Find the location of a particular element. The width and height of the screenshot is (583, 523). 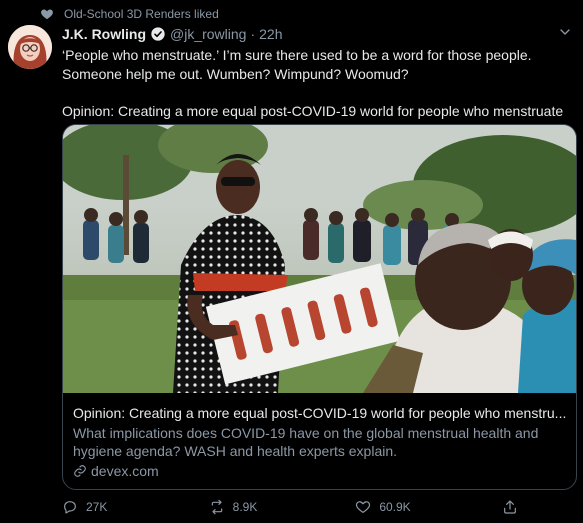

reply-icon is located at coordinates (70, 507).